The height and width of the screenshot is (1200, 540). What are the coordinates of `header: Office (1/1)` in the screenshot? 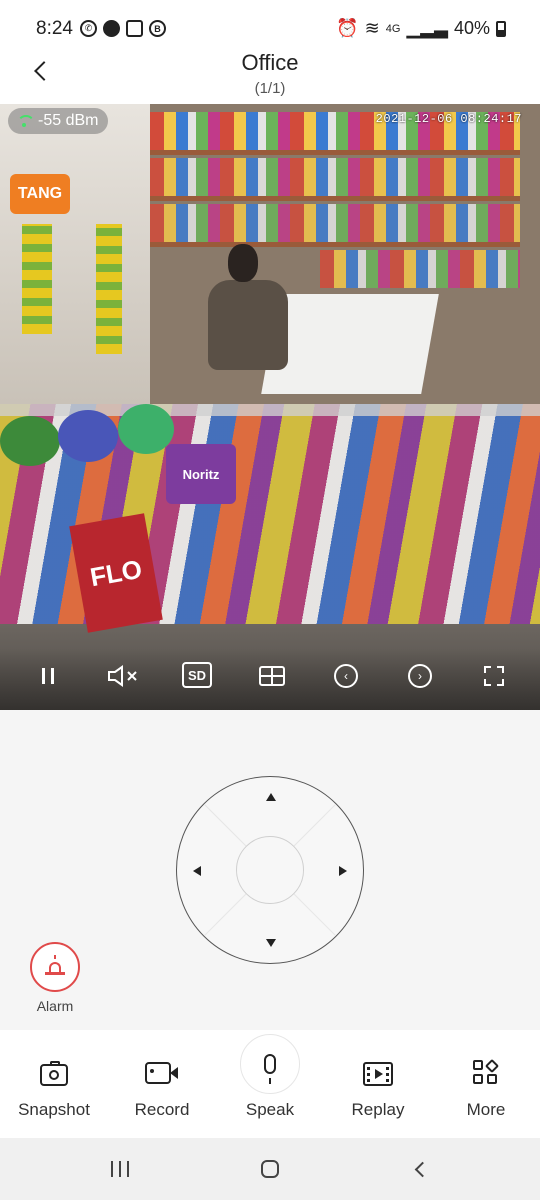 It's located at (270, 73).